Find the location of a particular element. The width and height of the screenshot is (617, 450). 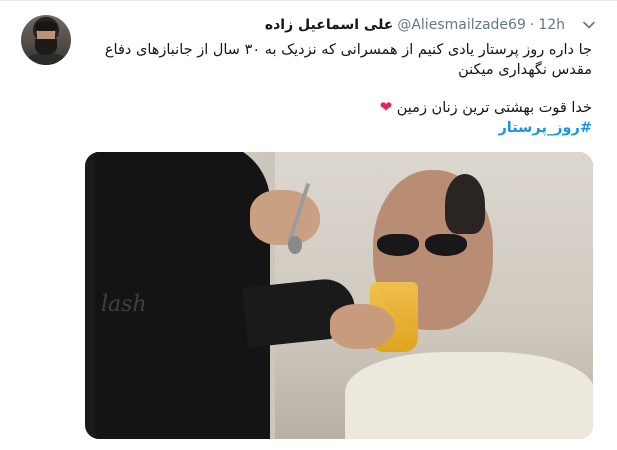

chevron-down-icon is located at coordinates (589, 25).